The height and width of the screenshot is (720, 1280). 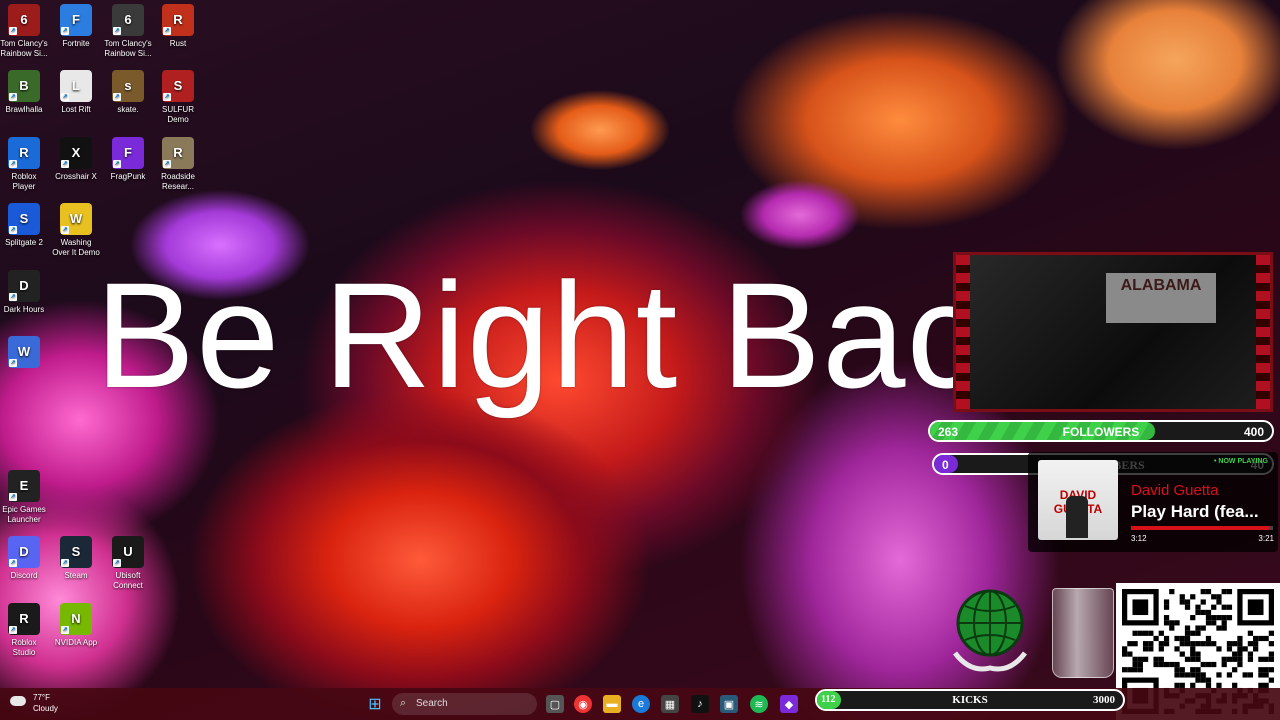 I want to click on desktop-icon: L ↗ Lost Rift, so click(x=76, y=92).